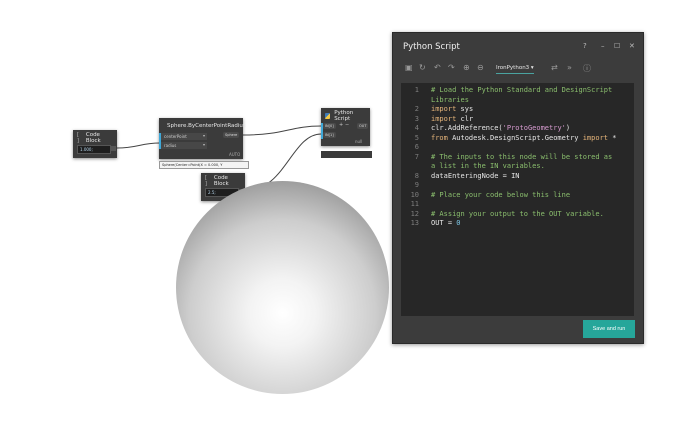 Image resolution: width=690 pixels, height=433 pixels. I want to click on node-title: Sphere.ByCenterPointRadius, so click(206, 126).